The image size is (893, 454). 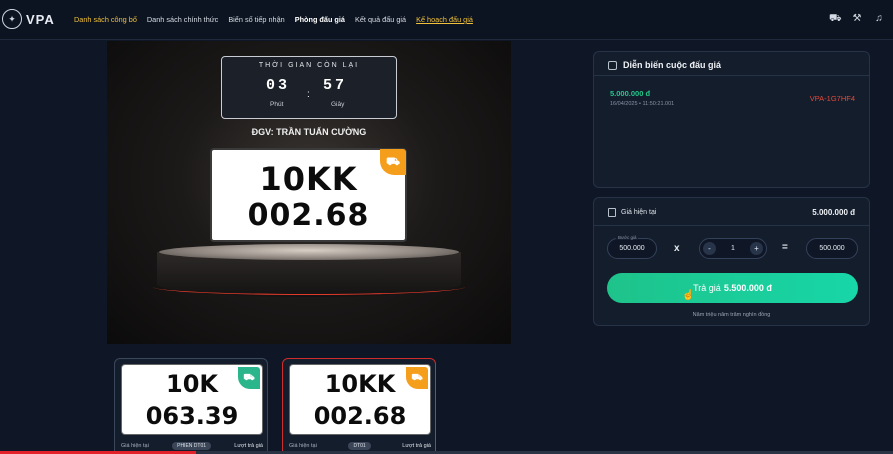 What do you see at coordinates (309, 252) in the screenshot?
I see `podium-top` at bounding box center [309, 252].